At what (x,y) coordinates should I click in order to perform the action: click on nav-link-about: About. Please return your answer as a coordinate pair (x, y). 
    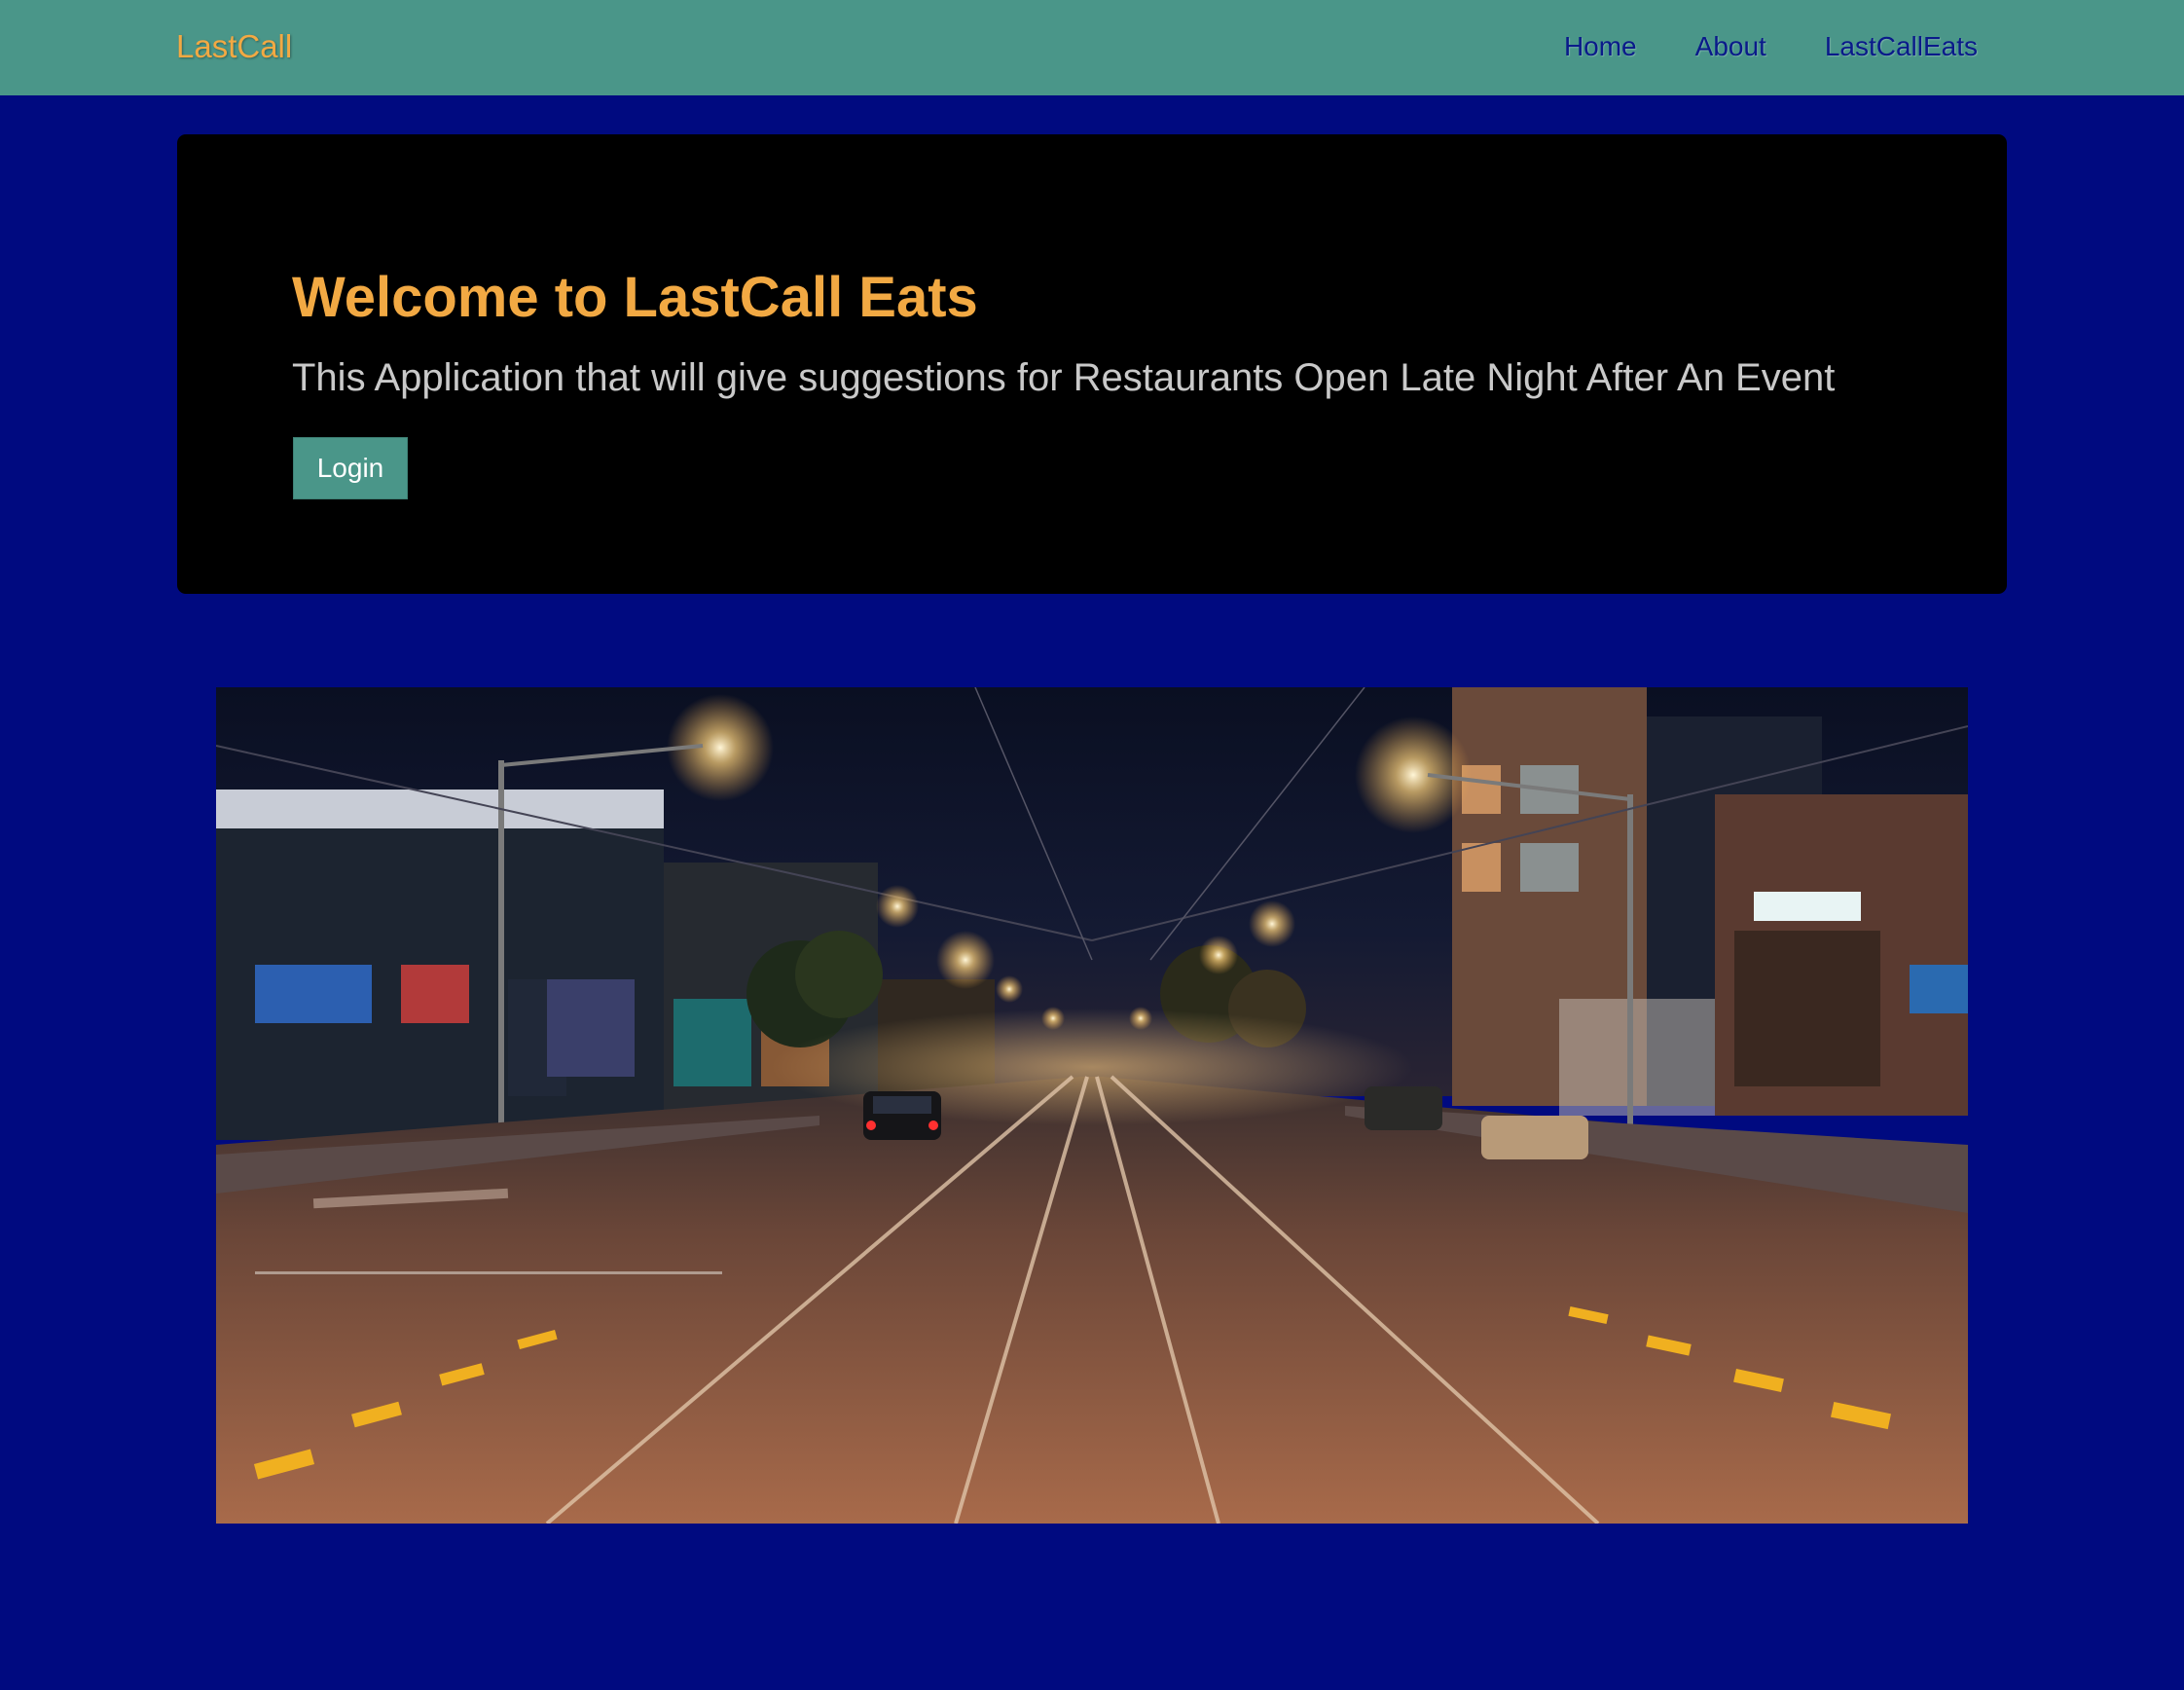
    Looking at the image, I should click on (1730, 46).